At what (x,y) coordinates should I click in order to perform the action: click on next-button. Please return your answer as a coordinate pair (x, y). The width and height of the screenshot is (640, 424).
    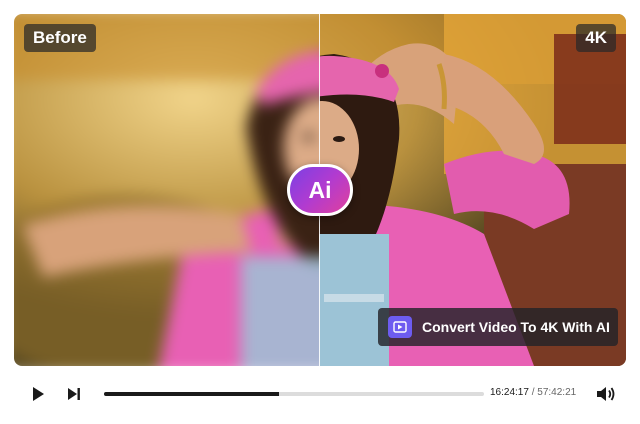
    Looking at the image, I should click on (74, 394).